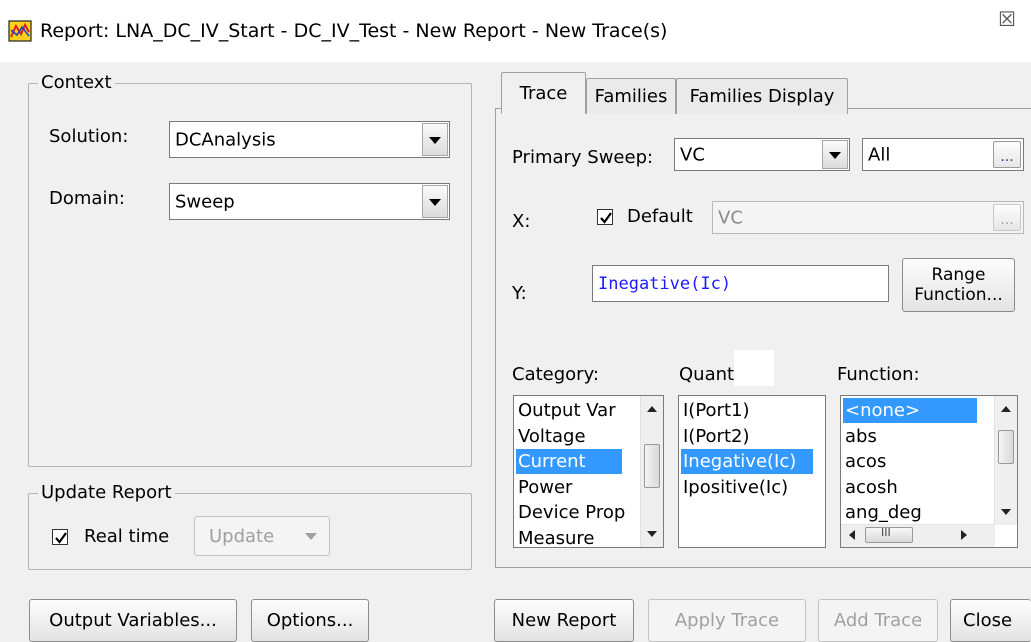 This screenshot has height=642, width=1031. I want to click on list-item: Device Prop, so click(570, 512).